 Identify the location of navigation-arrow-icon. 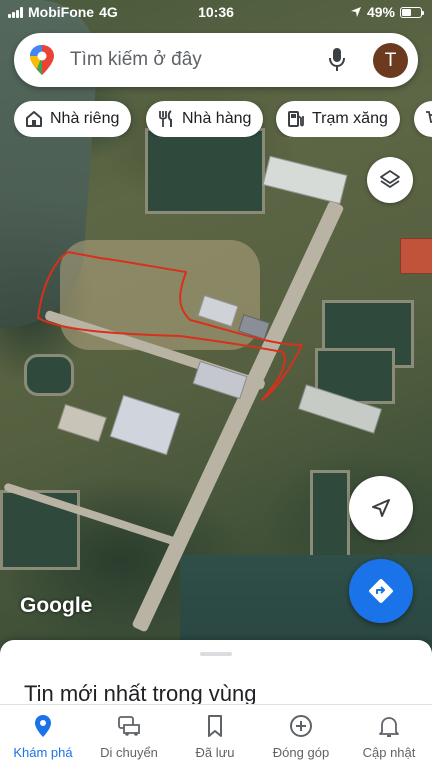
(381, 508).